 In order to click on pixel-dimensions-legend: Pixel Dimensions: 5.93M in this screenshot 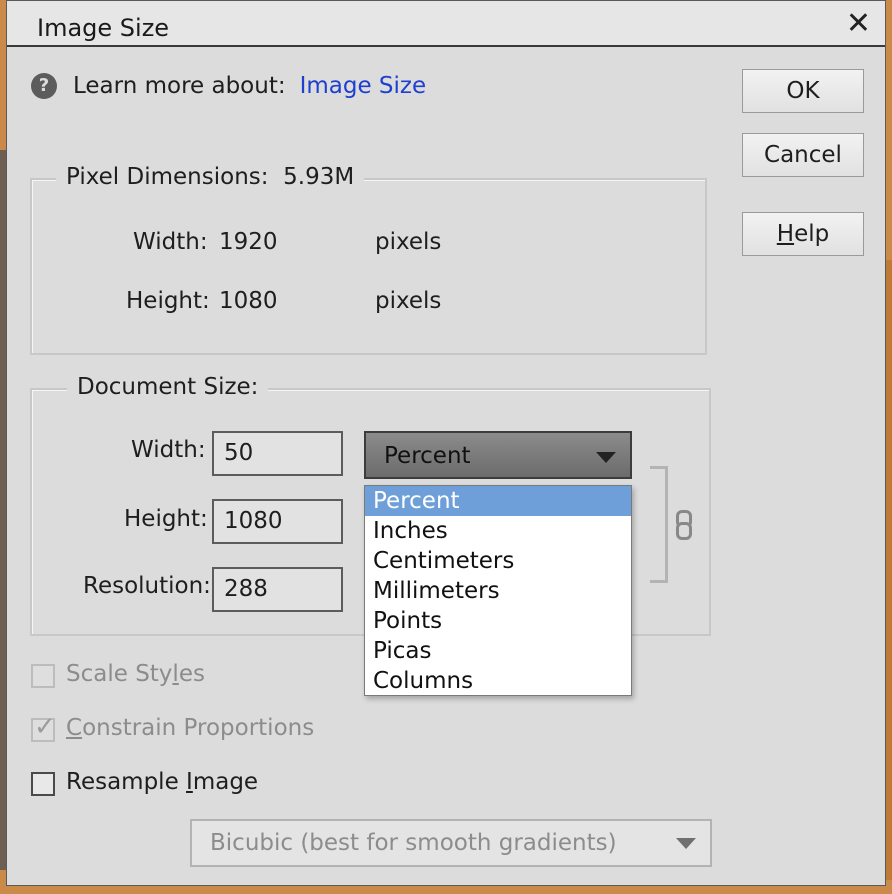, I will do `click(210, 177)`.